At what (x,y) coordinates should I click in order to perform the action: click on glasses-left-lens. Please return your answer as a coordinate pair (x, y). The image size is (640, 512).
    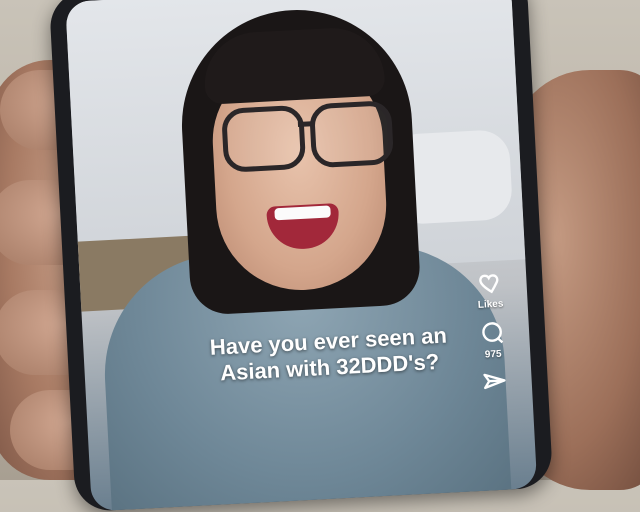
    Looking at the image, I should click on (264, 138).